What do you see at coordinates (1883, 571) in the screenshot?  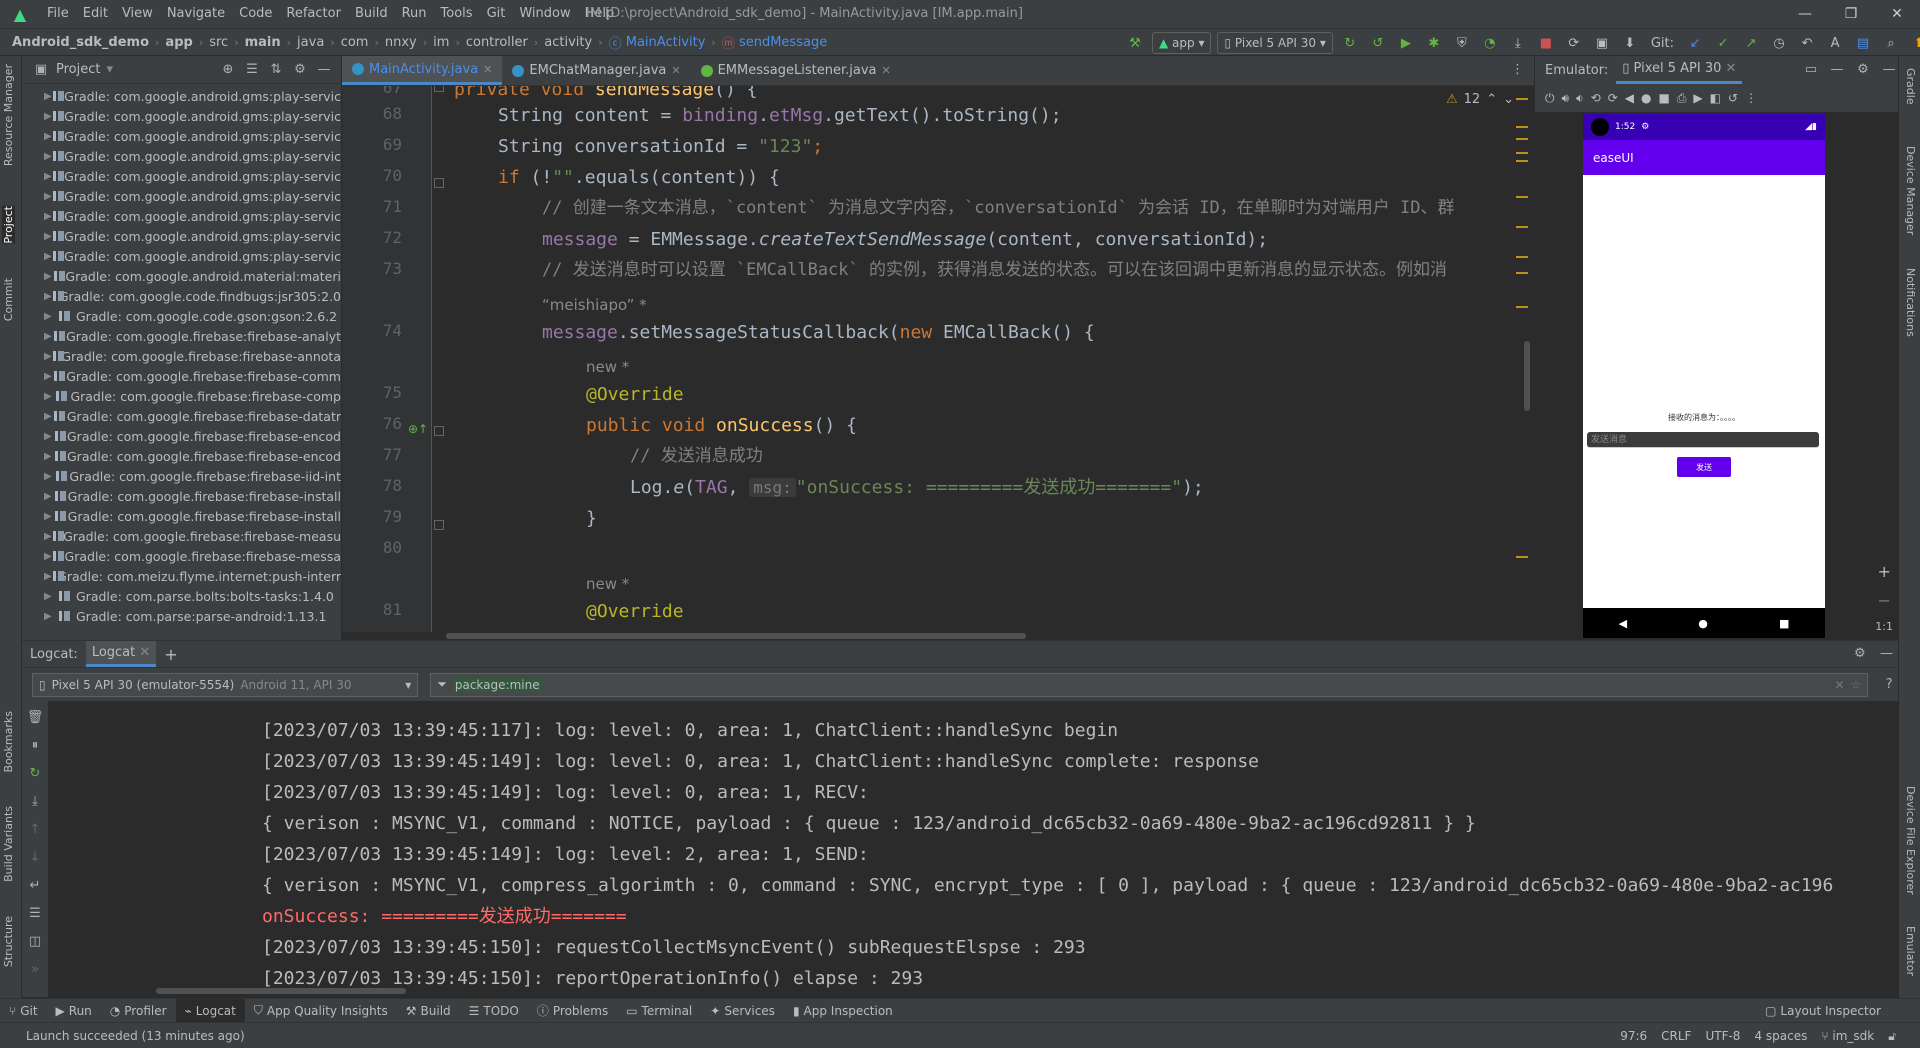 I see `zoom-in-icon: +` at bounding box center [1883, 571].